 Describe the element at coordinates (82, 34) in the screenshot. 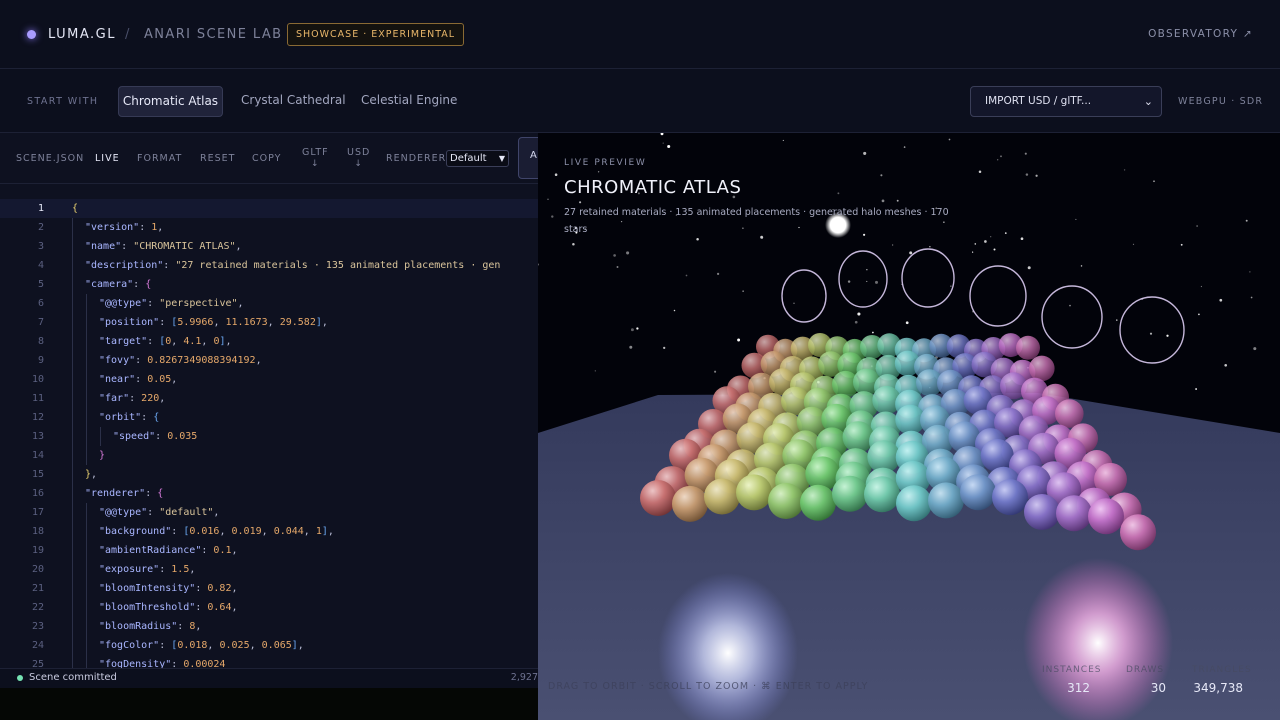

I see `brand-logo: LUMA.GL` at that location.